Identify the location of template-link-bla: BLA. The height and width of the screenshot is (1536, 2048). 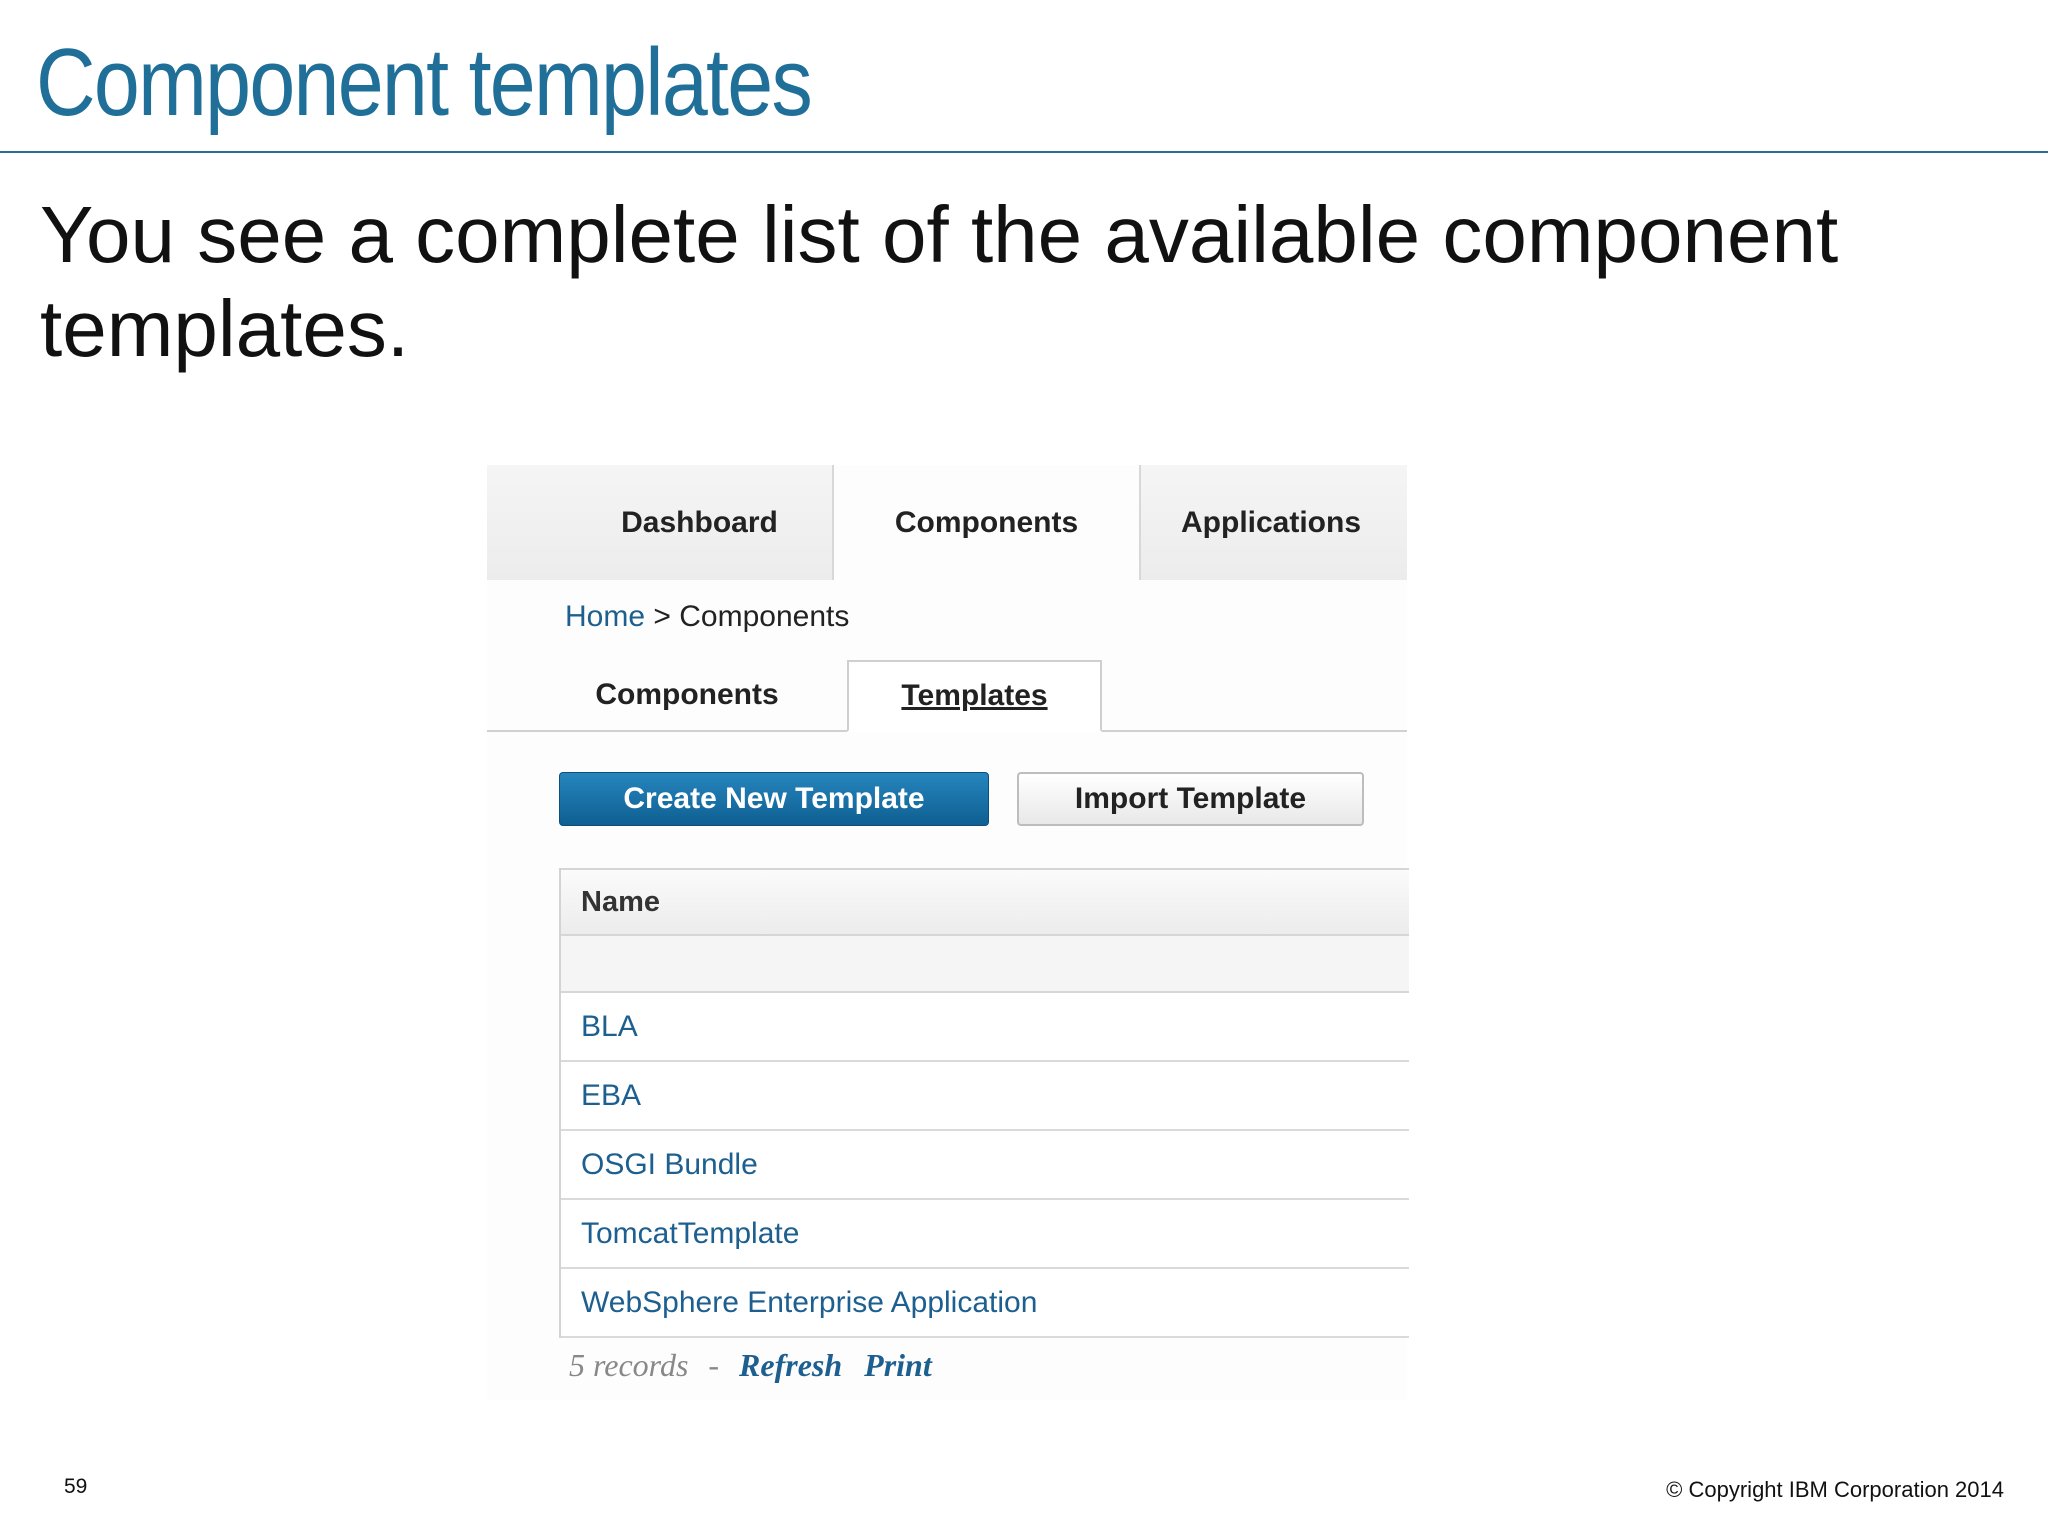
(609, 1027).